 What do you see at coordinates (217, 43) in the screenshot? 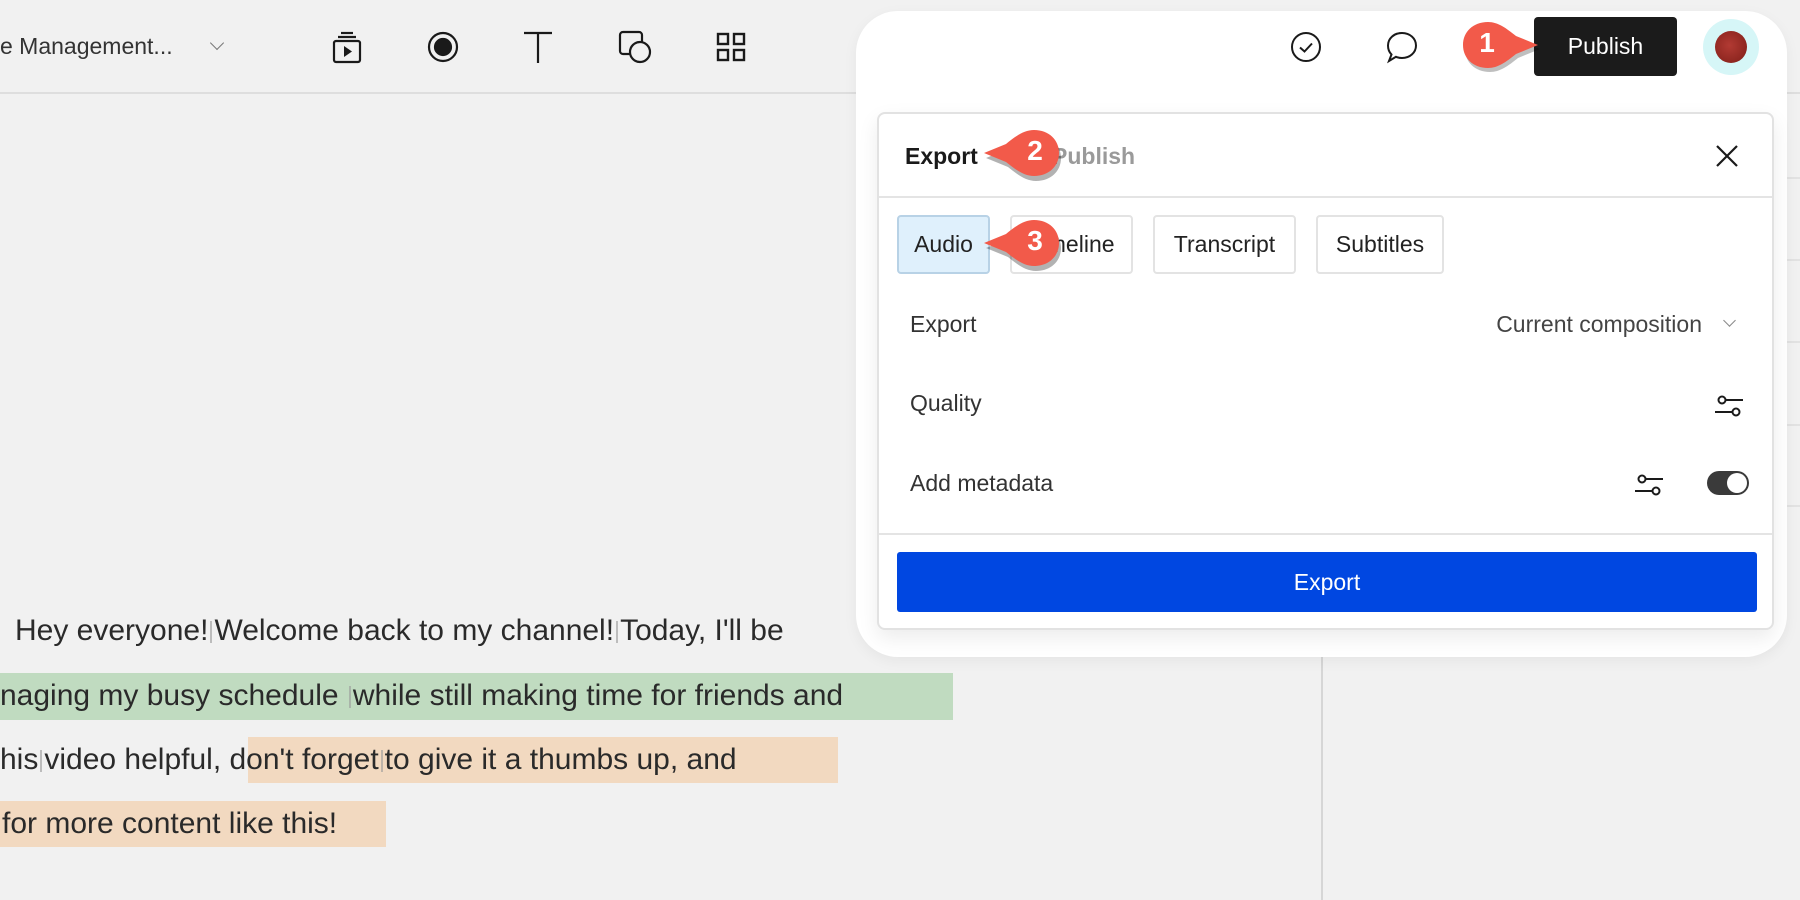
I see `project-chevron-down-icon` at bounding box center [217, 43].